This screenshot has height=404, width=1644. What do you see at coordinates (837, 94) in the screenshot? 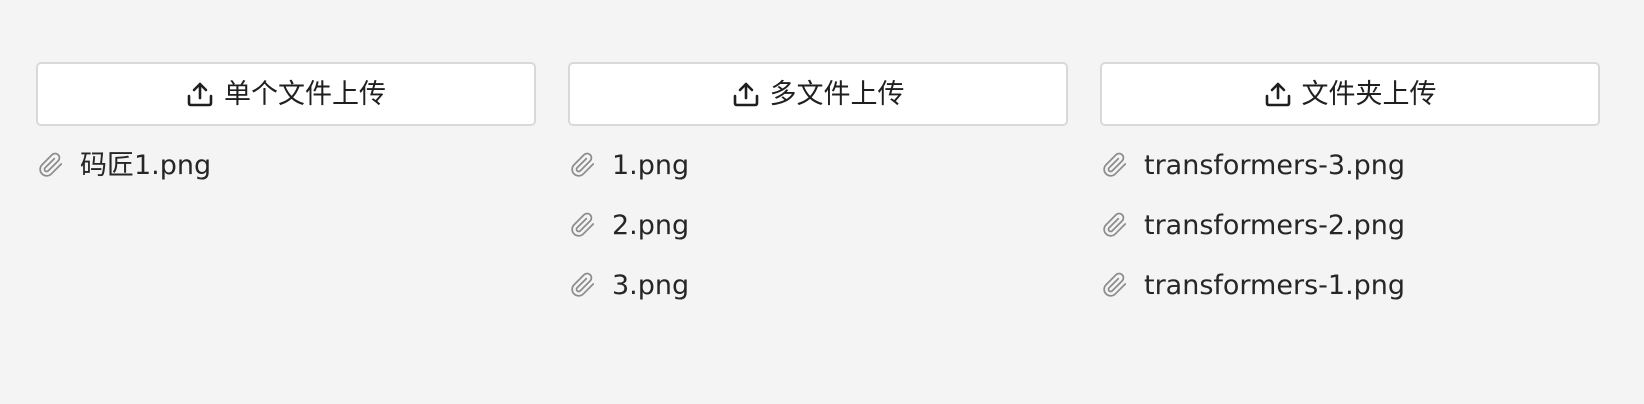
I see `button-label: 多文件上传` at bounding box center [837, 94].